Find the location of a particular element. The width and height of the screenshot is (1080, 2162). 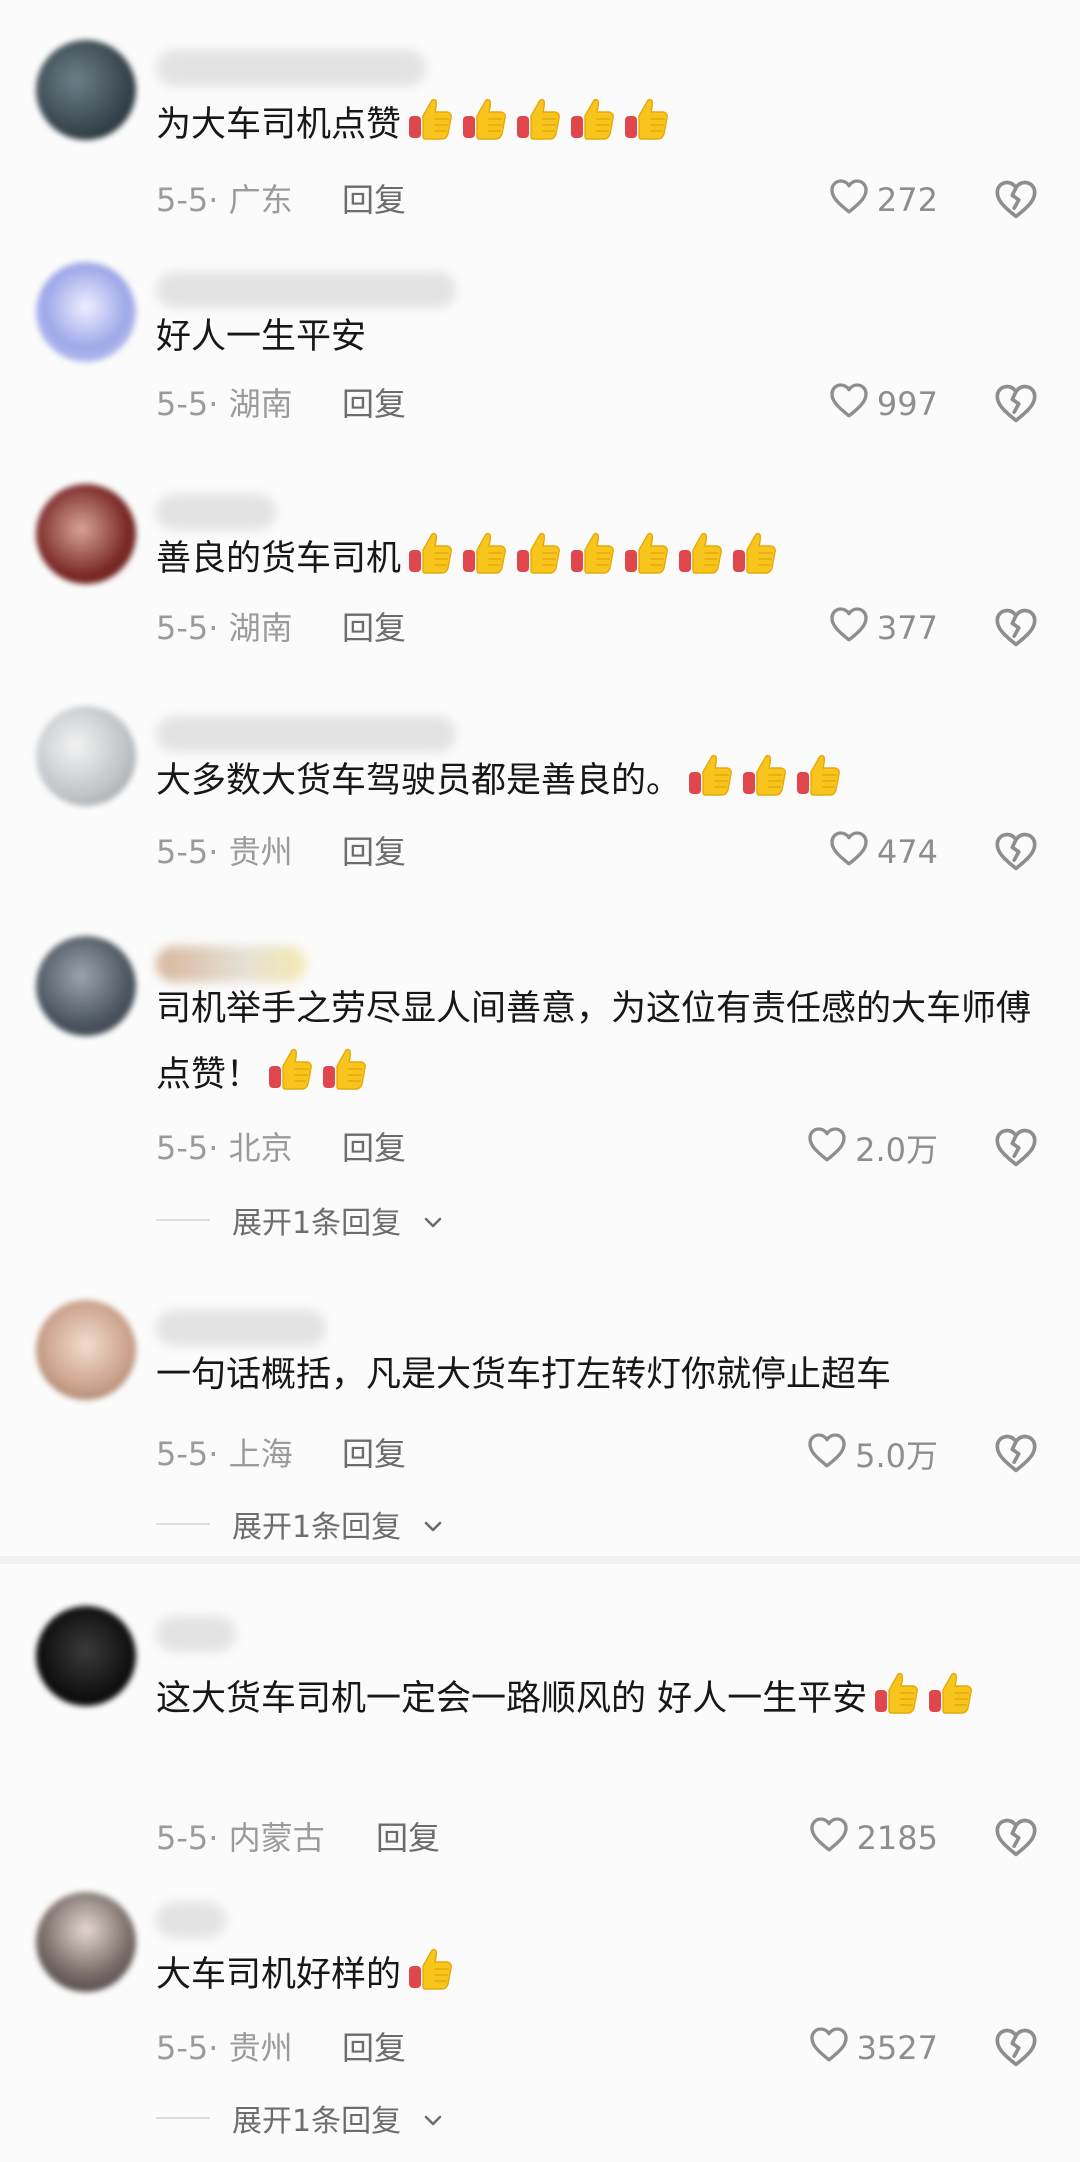

comment-text: 善良的货车司机 is located at coordinates (596, 559).